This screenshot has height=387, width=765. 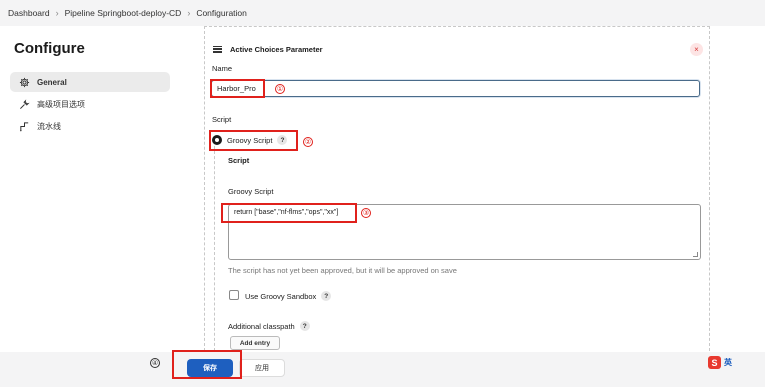 I want to click on annotation-number-1: ①, so click(x=280, y=89).